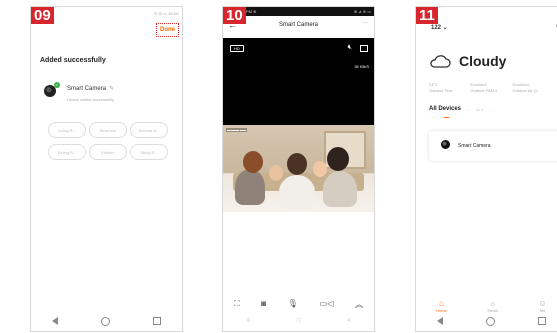 This screenshot has height=333, width=557. I want to click on home-selector: 122 ⌄, so click(439, 27).